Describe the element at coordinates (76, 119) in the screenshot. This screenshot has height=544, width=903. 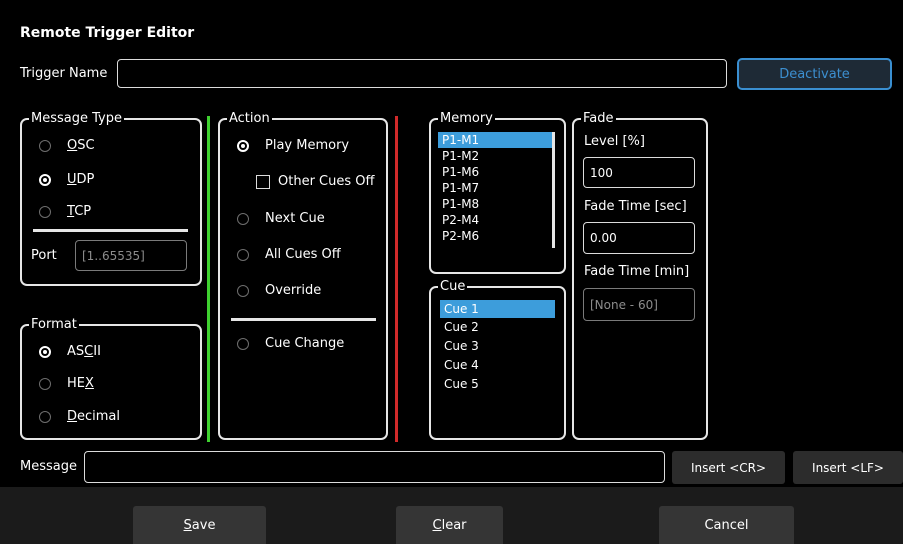
I see `message-type-legend: Message Type` at that location.